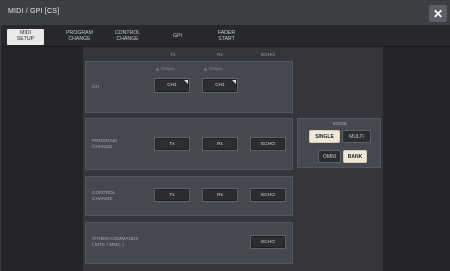  Describe the element at coordinates (355, 156) in the screenshot. I see `mode-bank-button: BANK` at that location.